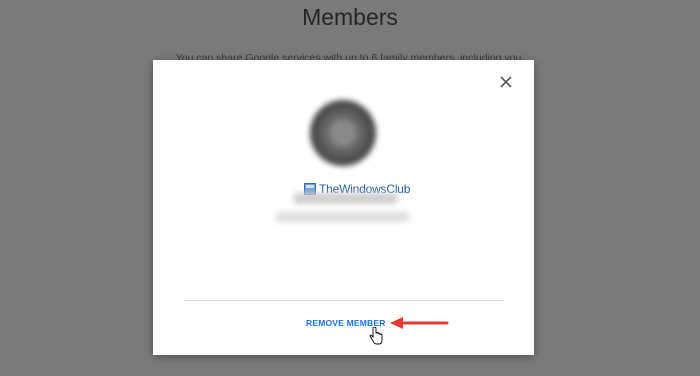 The image size is (700, 376). I want to click on blurred-member-name, so click(345, 198).